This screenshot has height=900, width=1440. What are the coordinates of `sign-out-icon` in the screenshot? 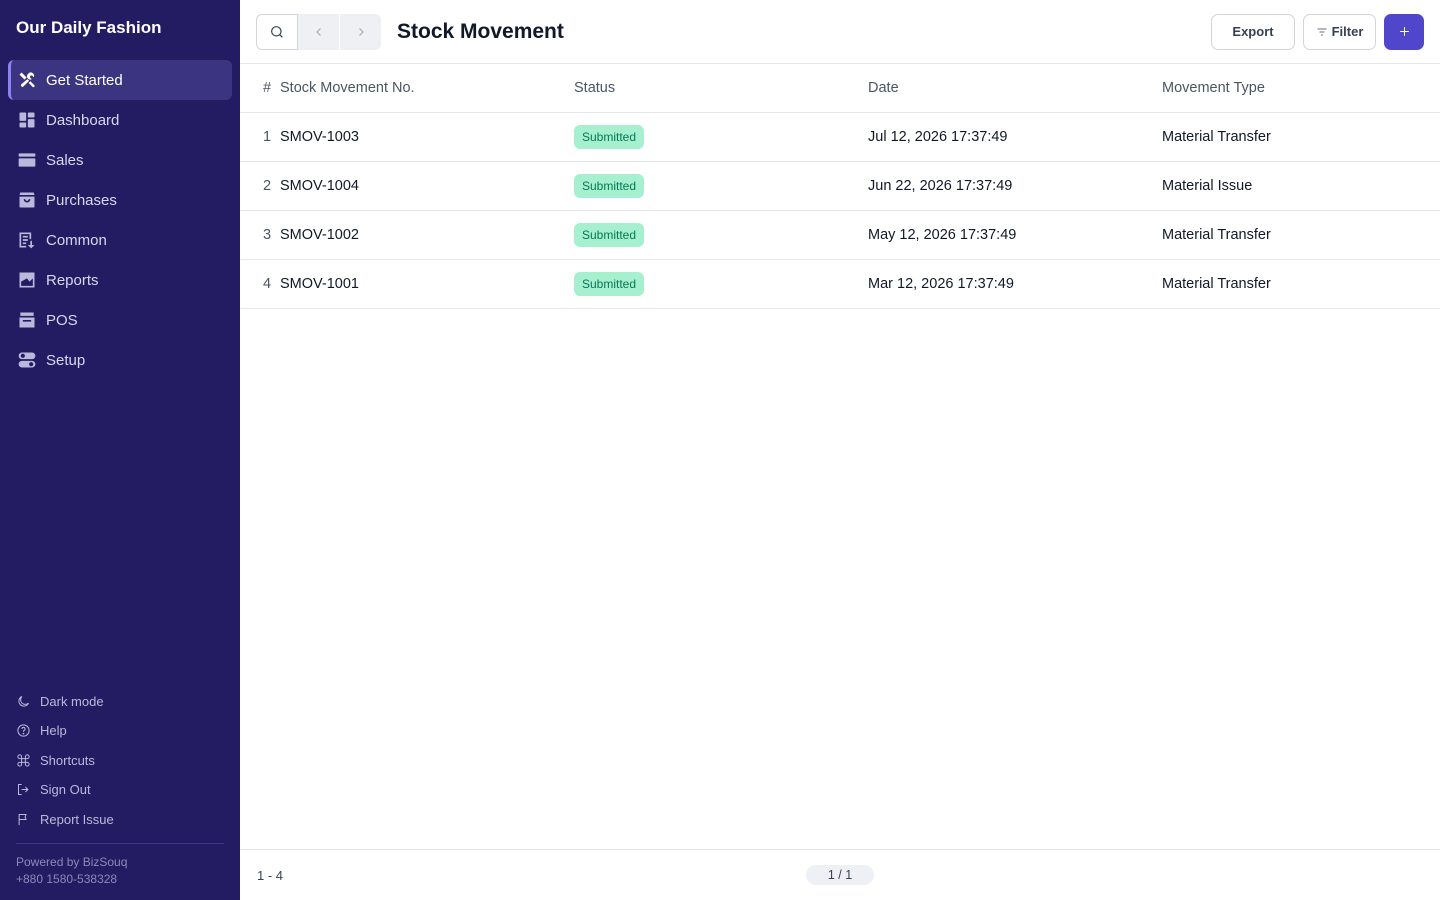 It's located at (23, 790).